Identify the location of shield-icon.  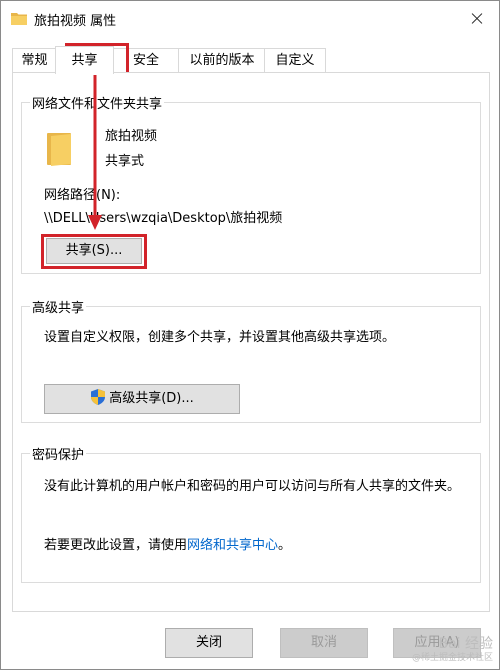
(98, 397).